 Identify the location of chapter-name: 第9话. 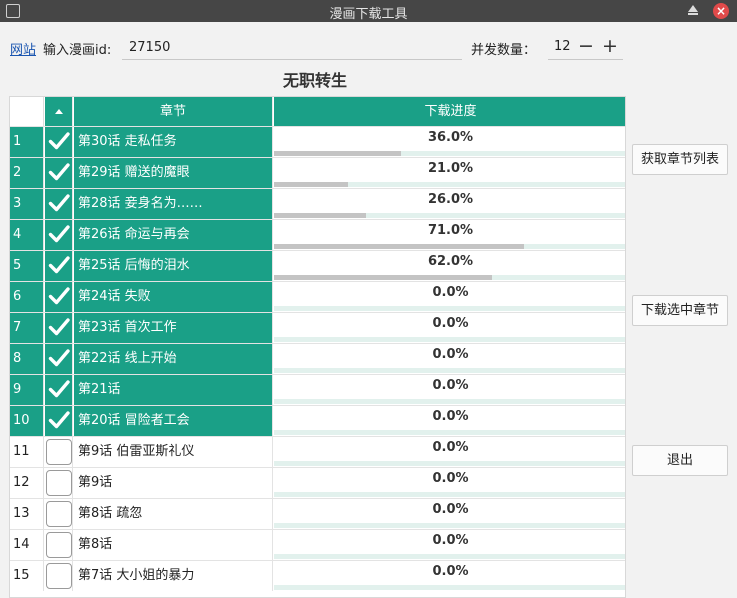
(173, 483).